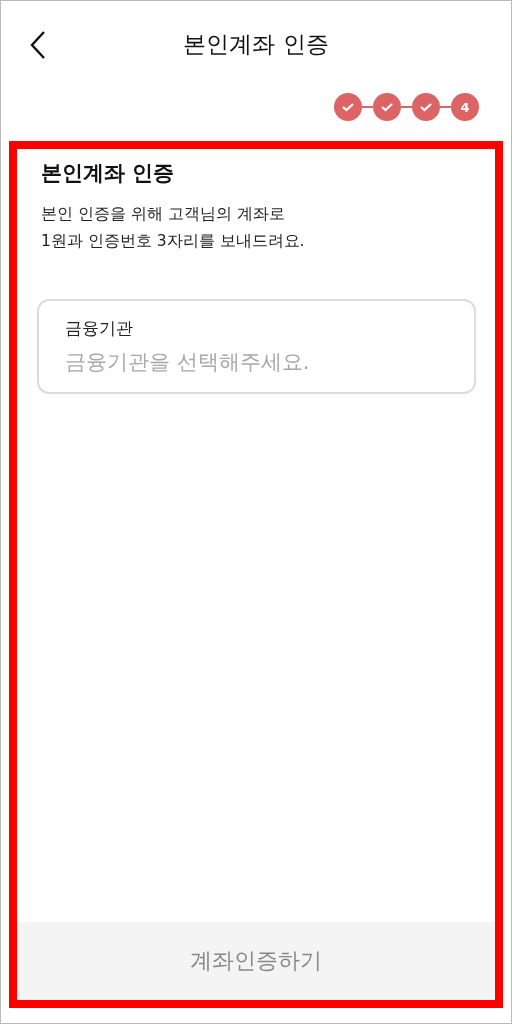 This screenshot has height=1024, width=512. Describe the element at coordinates (99, 328) in the screenshot. I see `field-label: 금융기관` at that location.